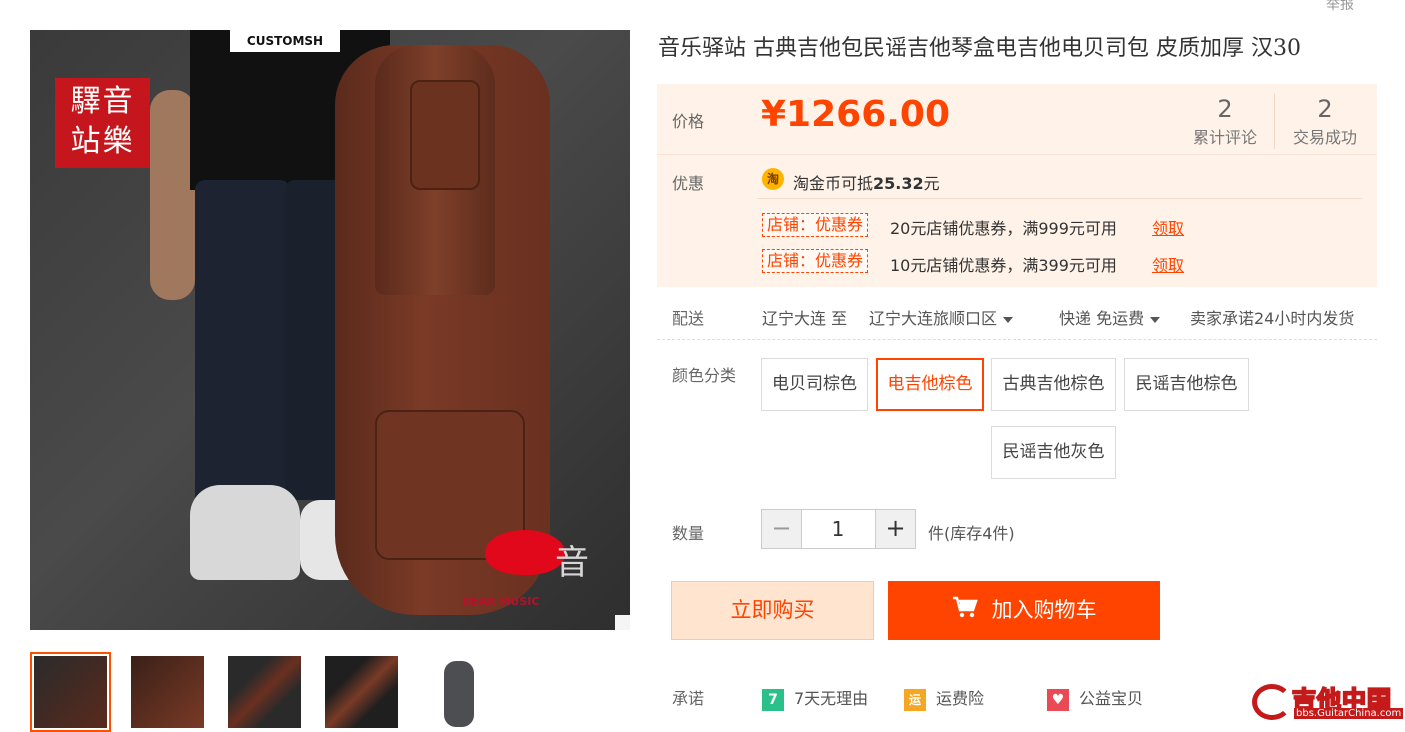 This screenshot has width=1405, height=732. I want to click on thumbnail-strip, so click(264, 692).